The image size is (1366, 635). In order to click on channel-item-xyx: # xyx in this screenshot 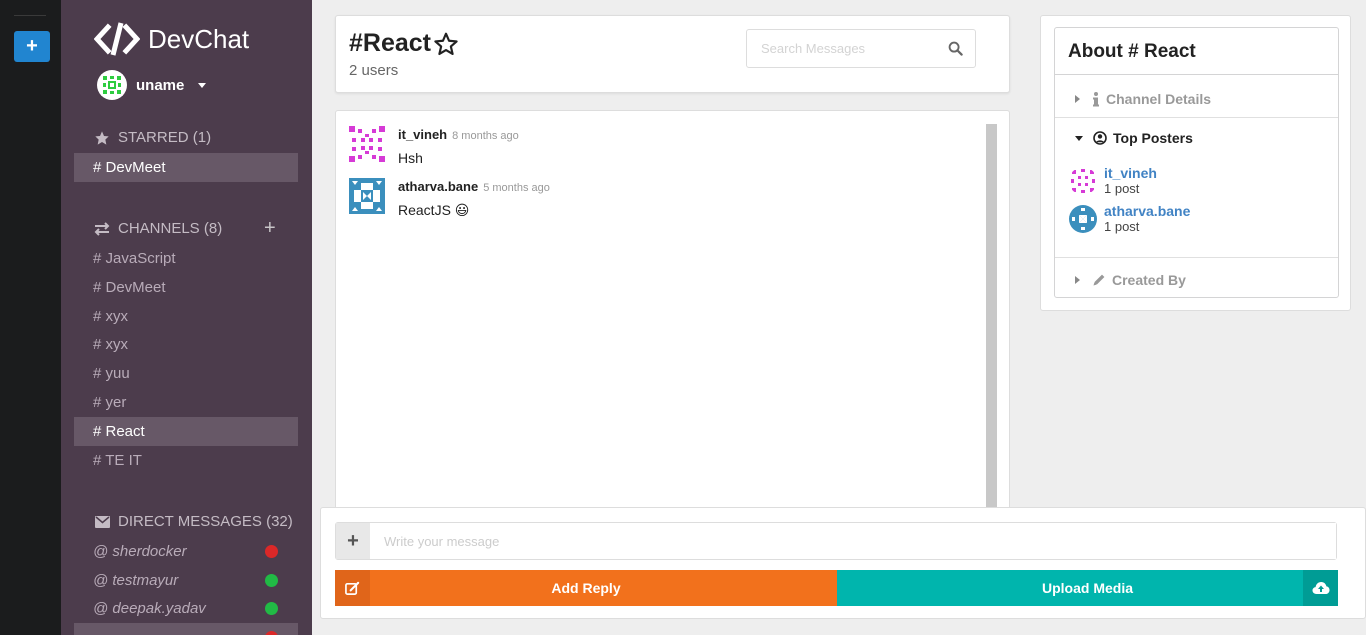, I will do `click(186, 316)`.